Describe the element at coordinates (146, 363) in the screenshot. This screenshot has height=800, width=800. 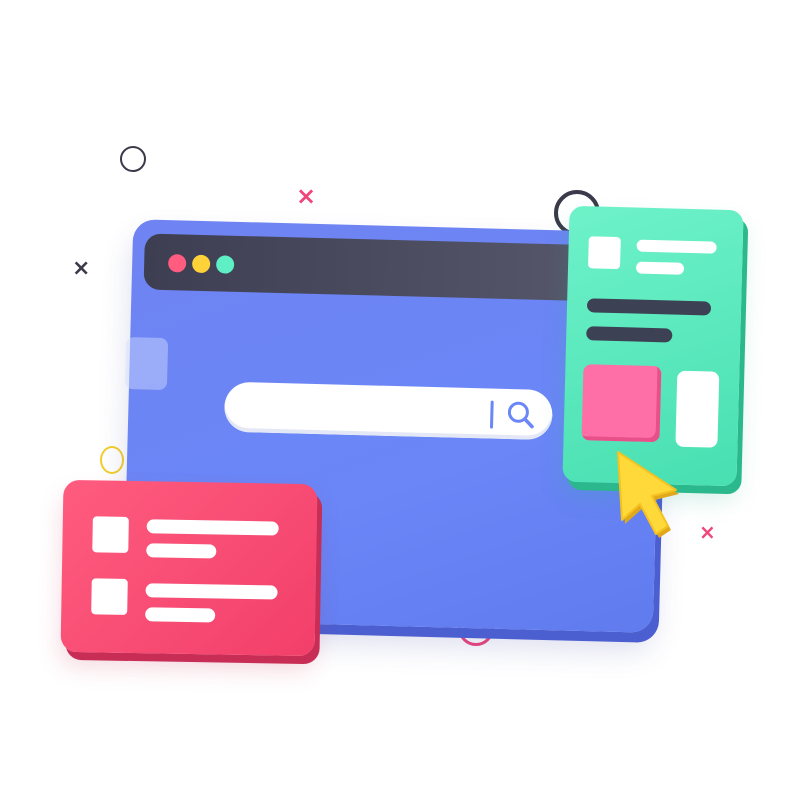
I see `side-tab` at that location.